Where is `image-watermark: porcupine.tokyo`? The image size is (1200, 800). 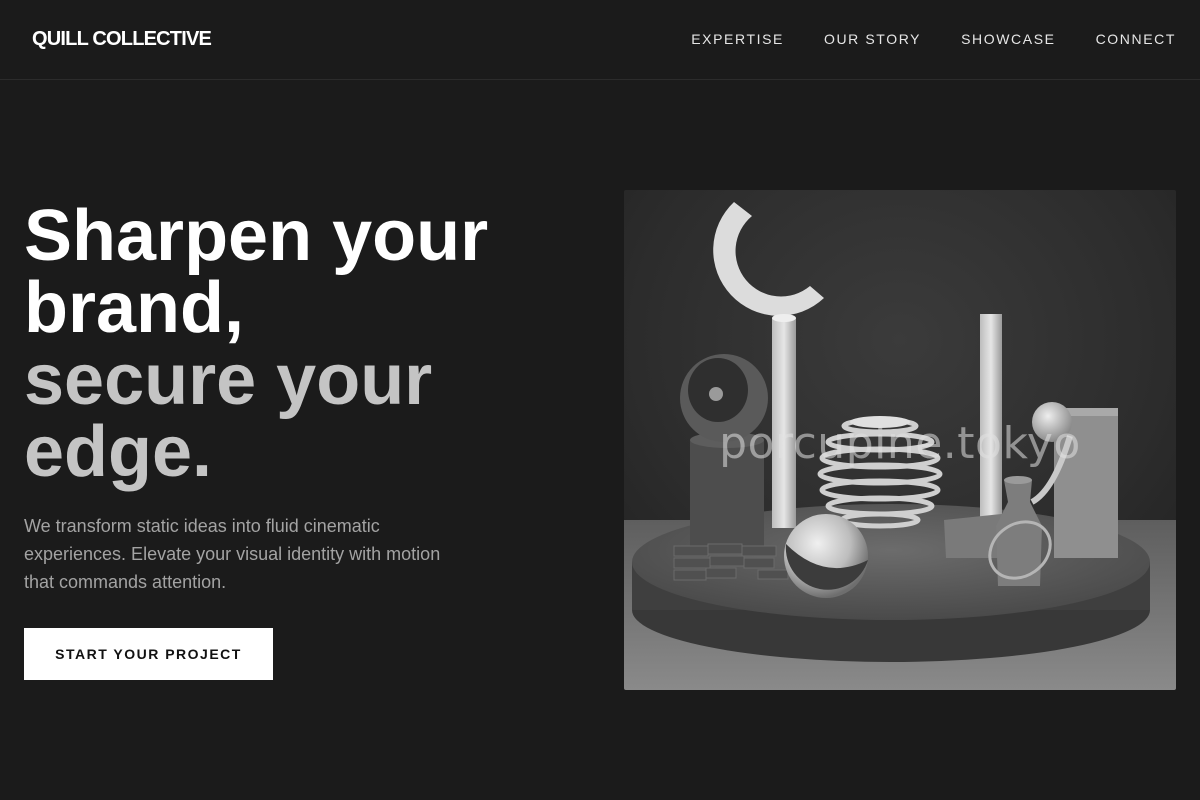 image-watermark: porcupine.tokyo is located at coordinates (900, 443).